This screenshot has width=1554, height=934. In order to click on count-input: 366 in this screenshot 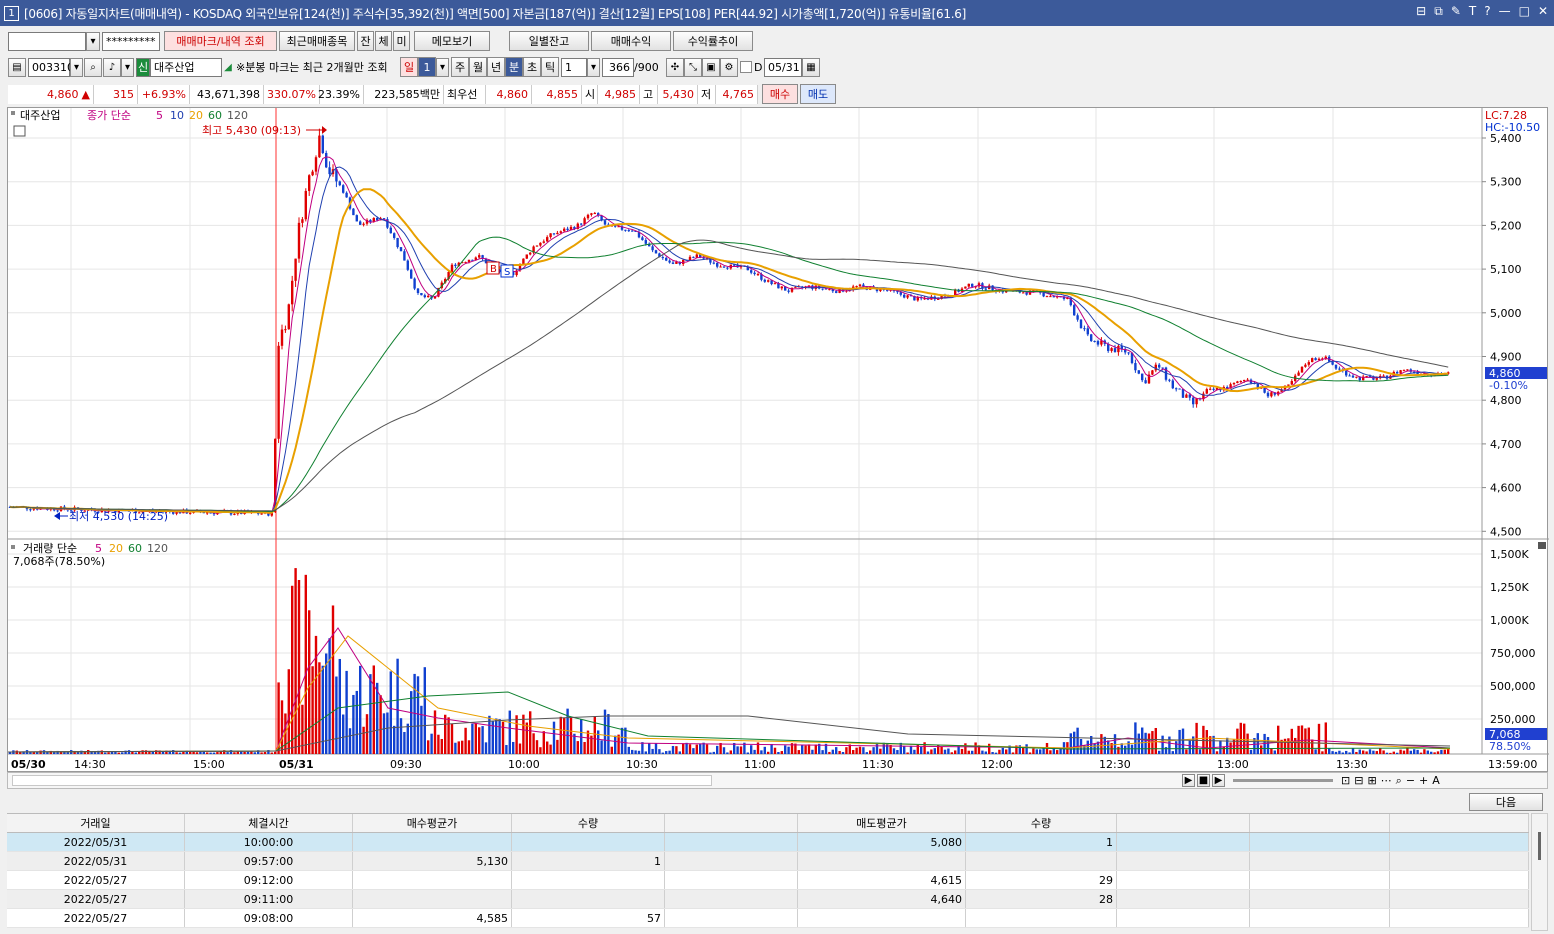, I will do `click(618, 67)`.